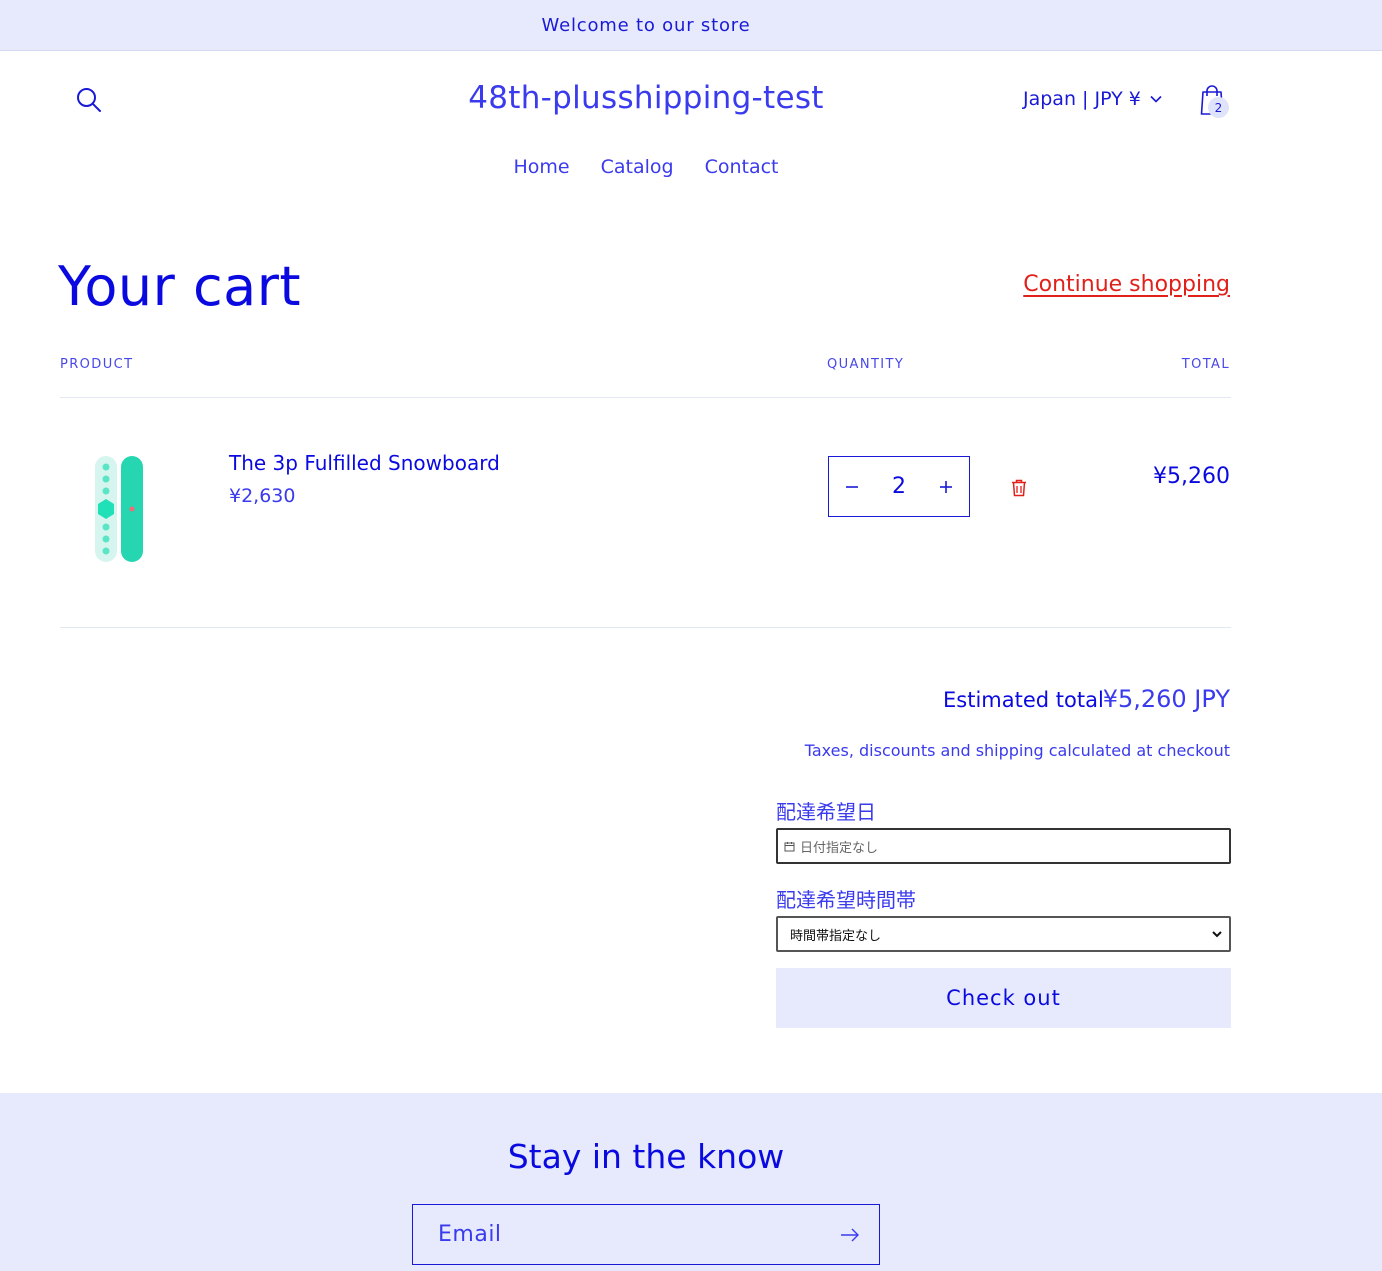 Image resolution: width=1382 pixels, height=1271 pixels. I want to click on delivery-date-label: 配達希望日, so click(826, 812).